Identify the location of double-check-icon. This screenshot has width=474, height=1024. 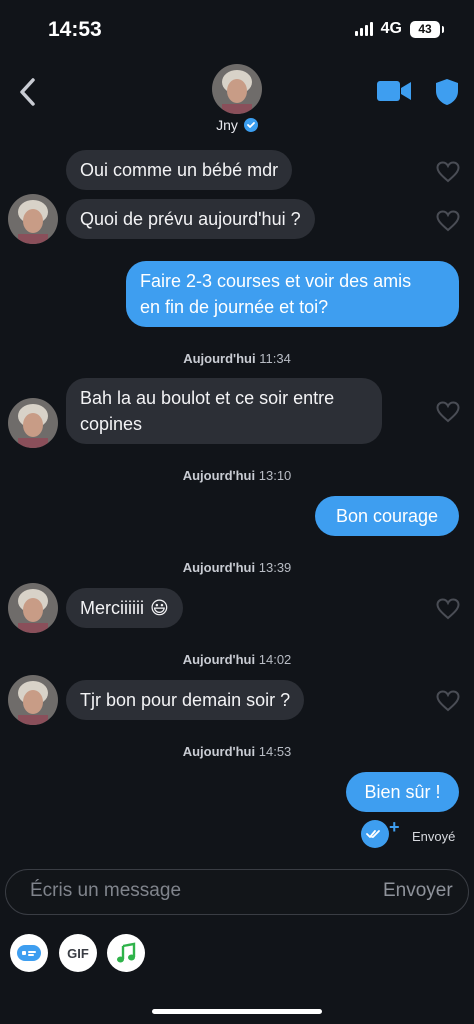
(375, 834).